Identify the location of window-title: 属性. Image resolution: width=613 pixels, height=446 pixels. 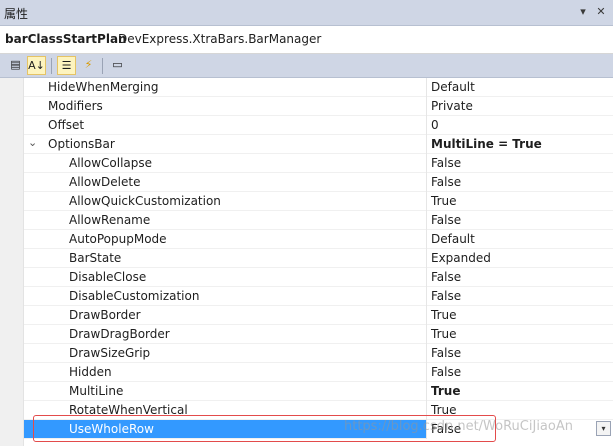
(16, 14).